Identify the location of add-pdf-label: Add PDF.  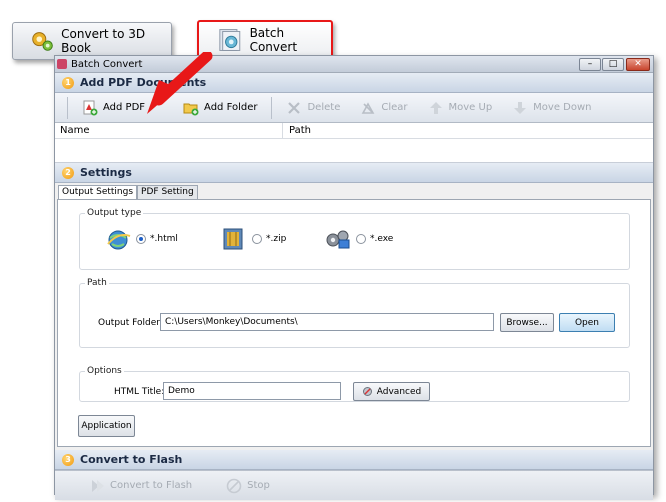
(124, 107).